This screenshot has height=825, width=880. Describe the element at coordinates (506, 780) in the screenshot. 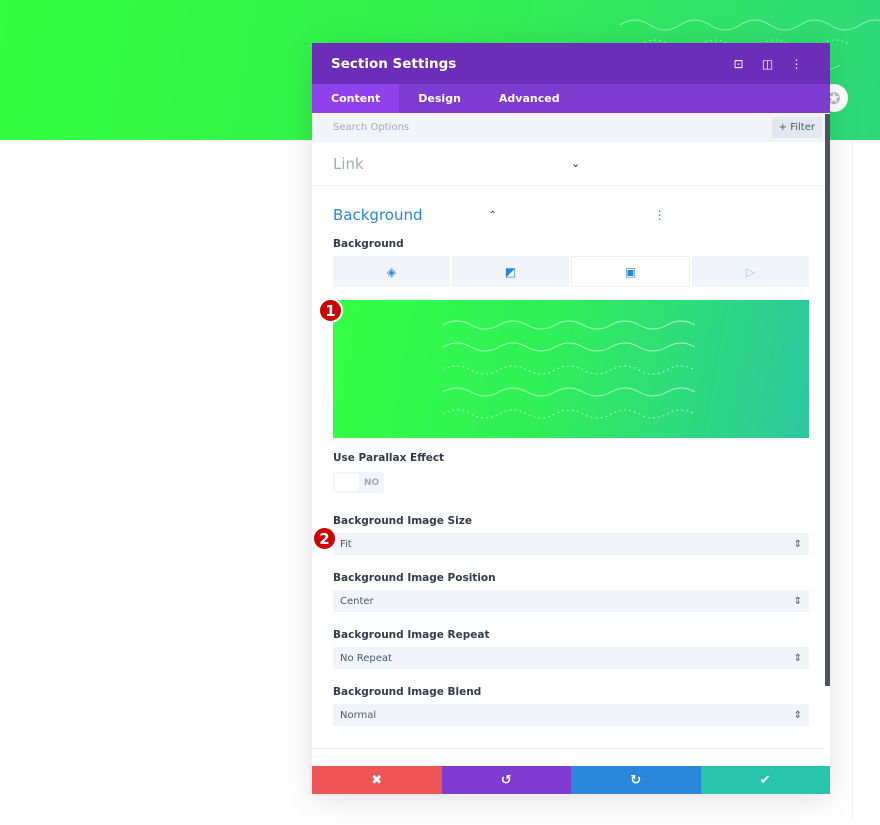

I see `undo-button: ↺` at that location.